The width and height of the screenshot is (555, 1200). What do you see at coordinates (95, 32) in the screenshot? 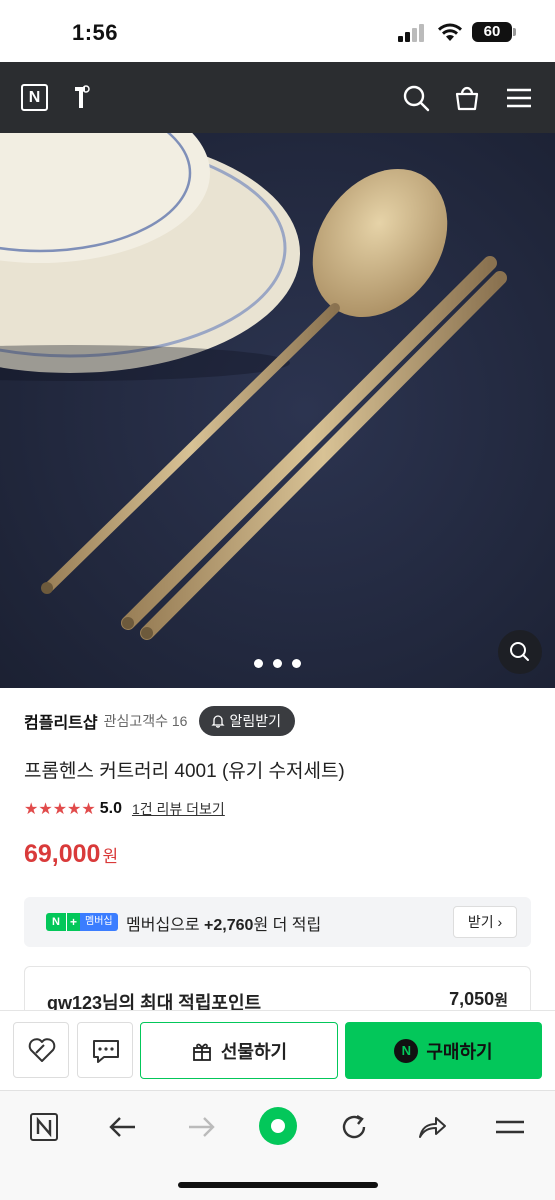
I see `status-time: 1:56` at bounding box center [95, 32].